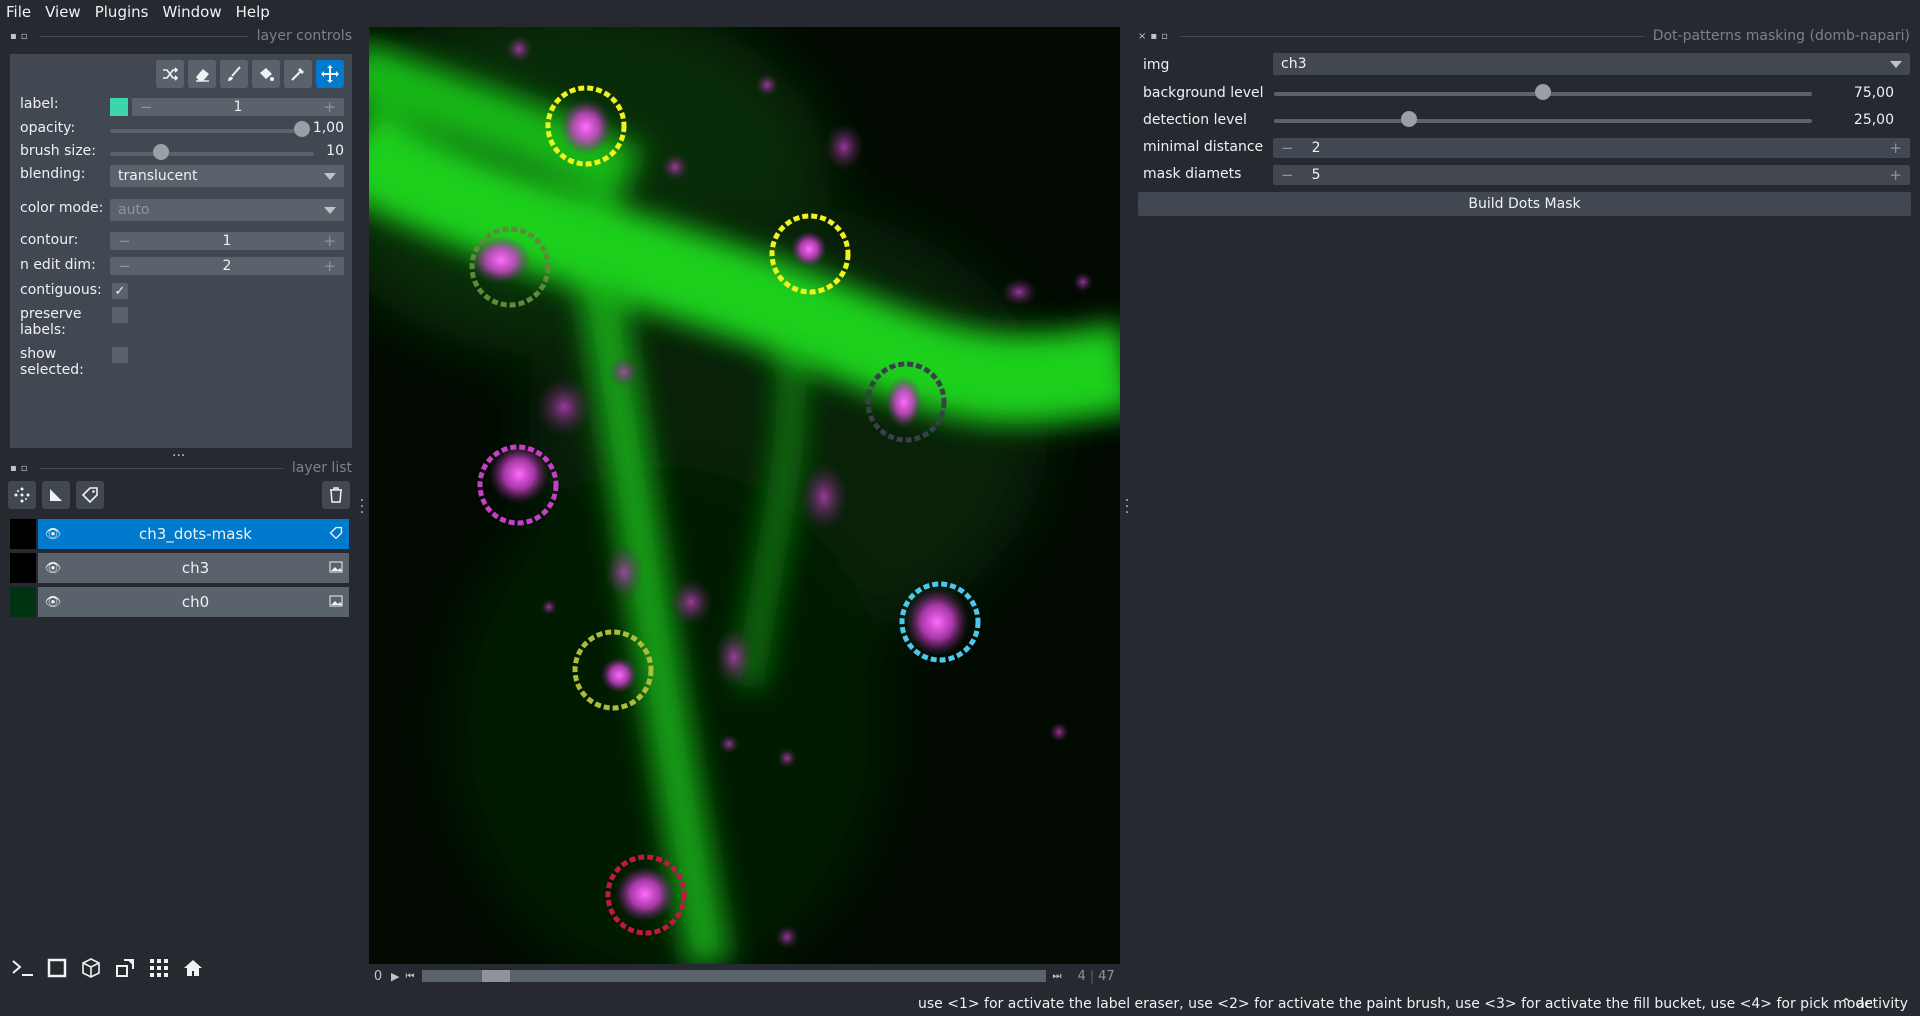 This screenshot has height=1016, width=1920. I want to click on new-labels-layer-button, so click(90, 495).